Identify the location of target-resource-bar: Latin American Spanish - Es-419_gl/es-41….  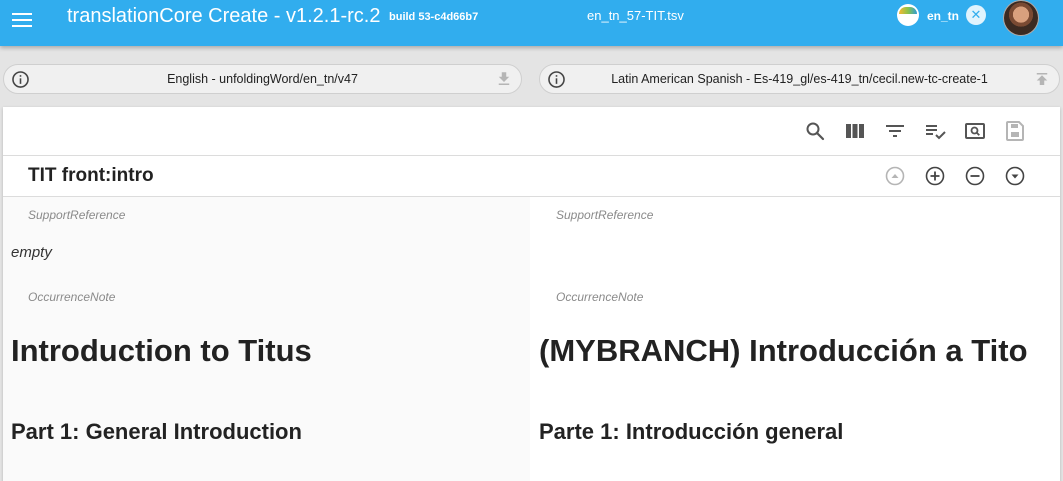
(799, 79).